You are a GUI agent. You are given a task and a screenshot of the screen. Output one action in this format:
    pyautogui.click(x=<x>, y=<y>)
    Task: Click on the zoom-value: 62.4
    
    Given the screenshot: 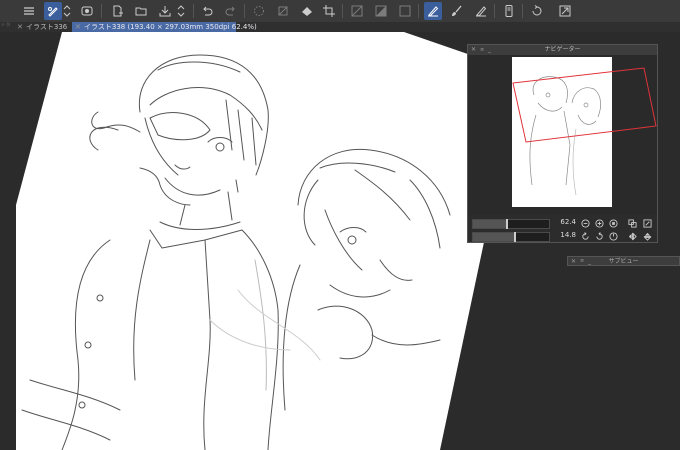 What is the action you would take?
    pyautogui.click(x=564, y=222)
    